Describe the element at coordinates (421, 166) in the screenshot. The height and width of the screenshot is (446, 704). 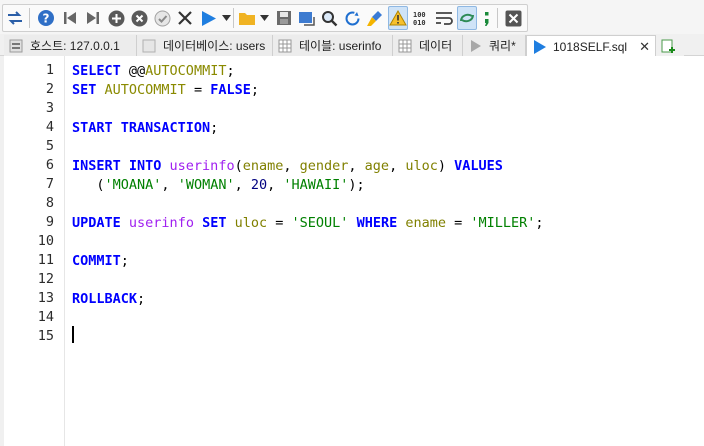
I see `code-token: uloc` at that location.